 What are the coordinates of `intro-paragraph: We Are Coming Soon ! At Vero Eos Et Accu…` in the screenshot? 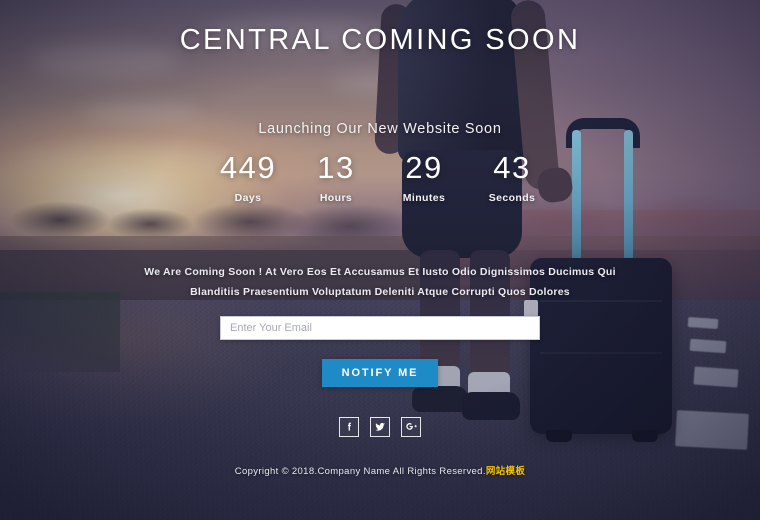 It's located at (380, 282).